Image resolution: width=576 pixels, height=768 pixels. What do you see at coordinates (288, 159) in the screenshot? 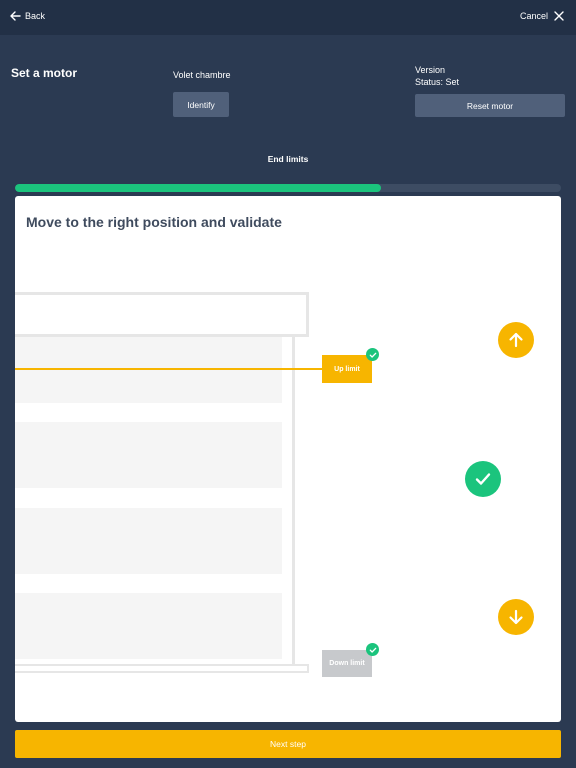
I see `step-label: End limits` at bounding box center [288, 159].